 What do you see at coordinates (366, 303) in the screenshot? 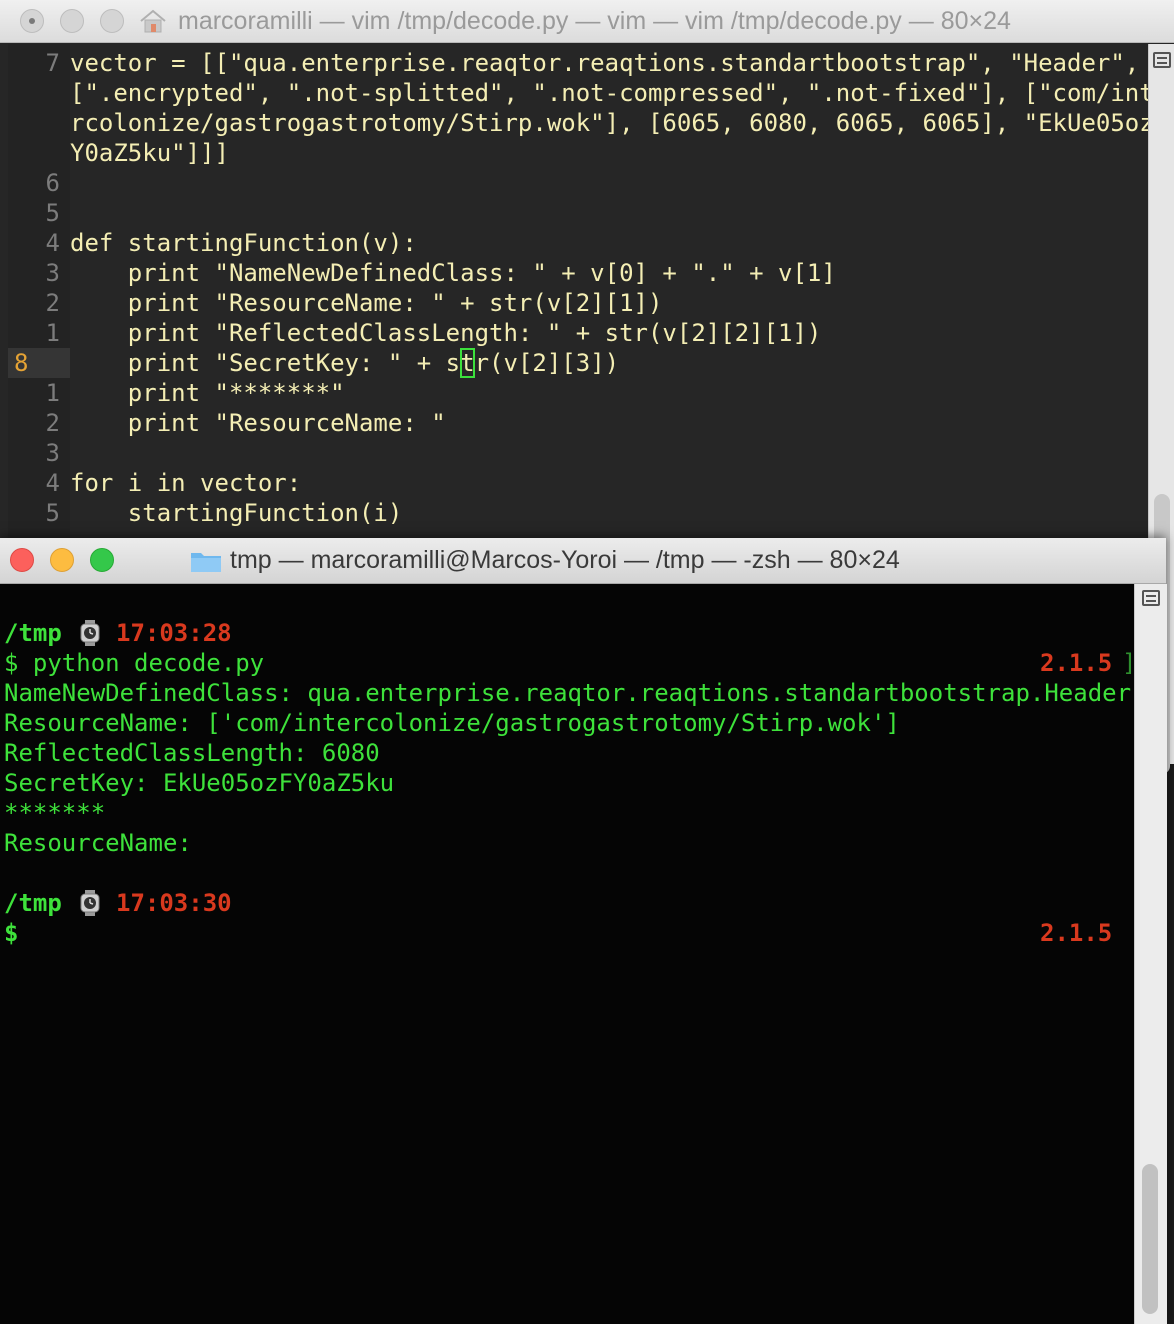
I see `code-text: print "ResourceName: " + str(v[2][1])` at bounding box center [366, 303].